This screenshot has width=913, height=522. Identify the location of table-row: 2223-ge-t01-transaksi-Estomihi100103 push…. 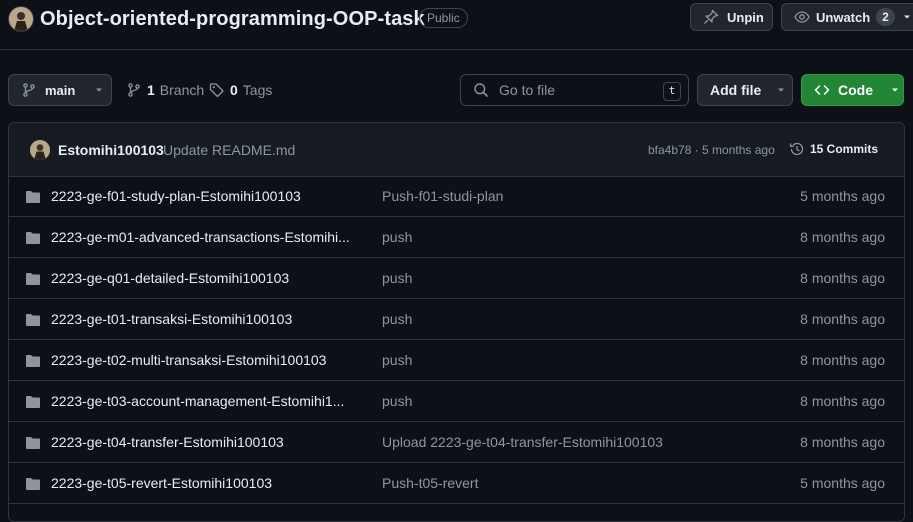
(456, 319).